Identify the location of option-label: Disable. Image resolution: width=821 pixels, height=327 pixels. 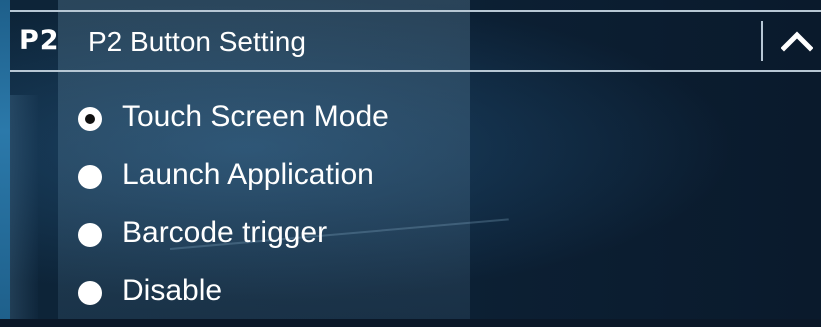
(172, 290).